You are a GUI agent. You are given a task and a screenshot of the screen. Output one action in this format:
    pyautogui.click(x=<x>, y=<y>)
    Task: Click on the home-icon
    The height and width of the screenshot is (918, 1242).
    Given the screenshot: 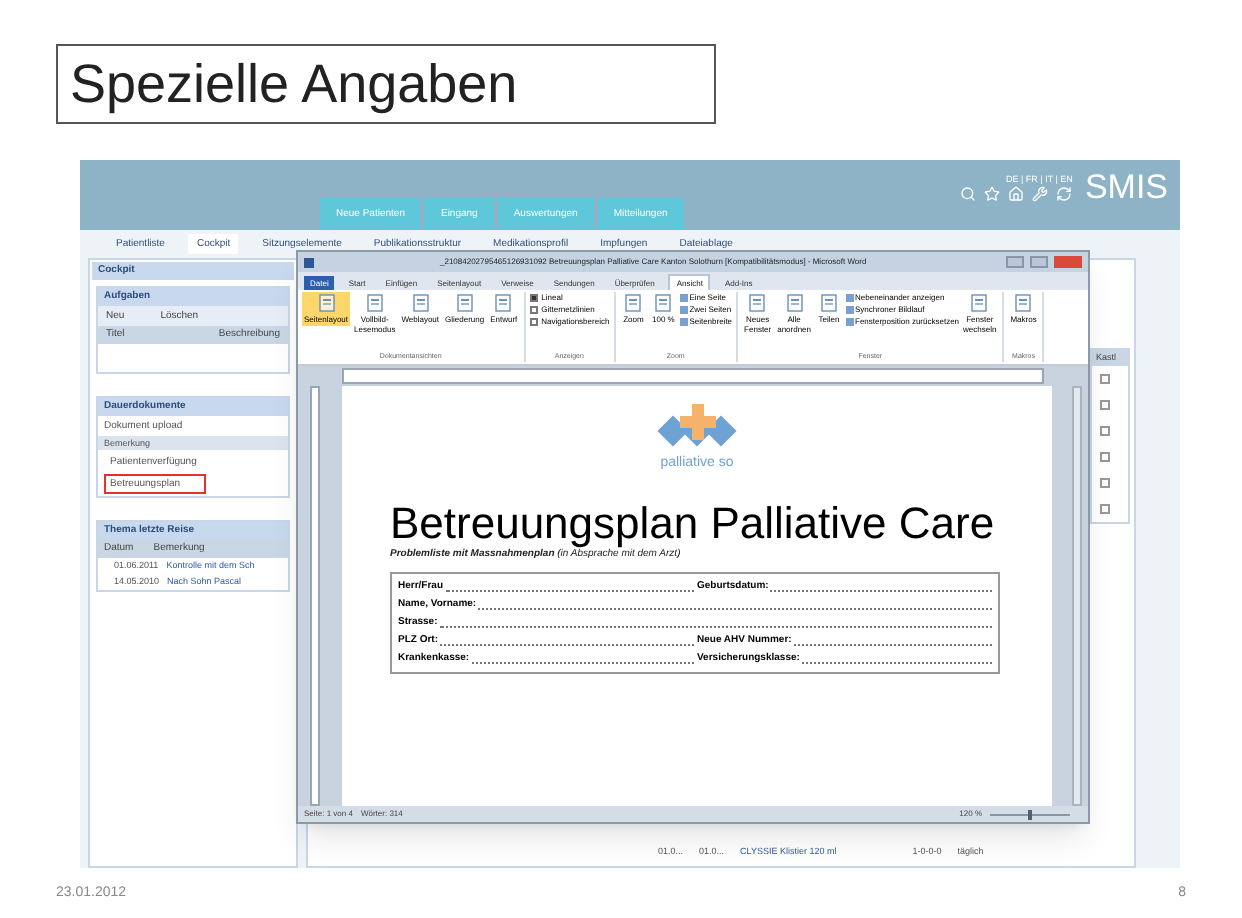 What is the action you would take?
    pyautogui.click(x=1016, y=194)
    